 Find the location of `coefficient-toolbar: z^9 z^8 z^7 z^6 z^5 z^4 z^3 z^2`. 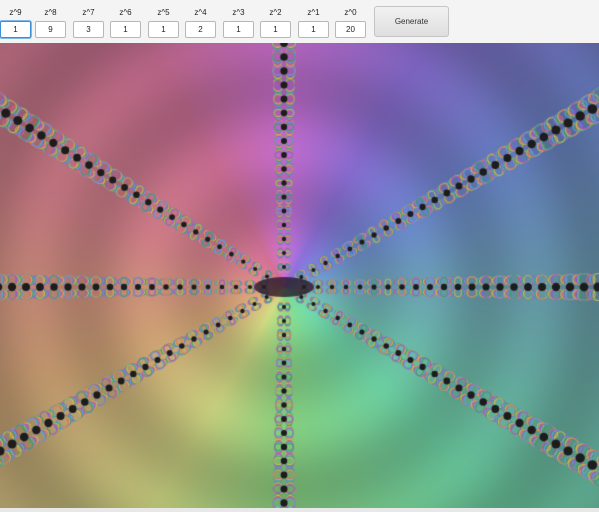

coefficient-toolbar: z^9 z^8 z^7 z^6 z^5 z^4 z^3 z^2 is located at coordinates (299, 21).